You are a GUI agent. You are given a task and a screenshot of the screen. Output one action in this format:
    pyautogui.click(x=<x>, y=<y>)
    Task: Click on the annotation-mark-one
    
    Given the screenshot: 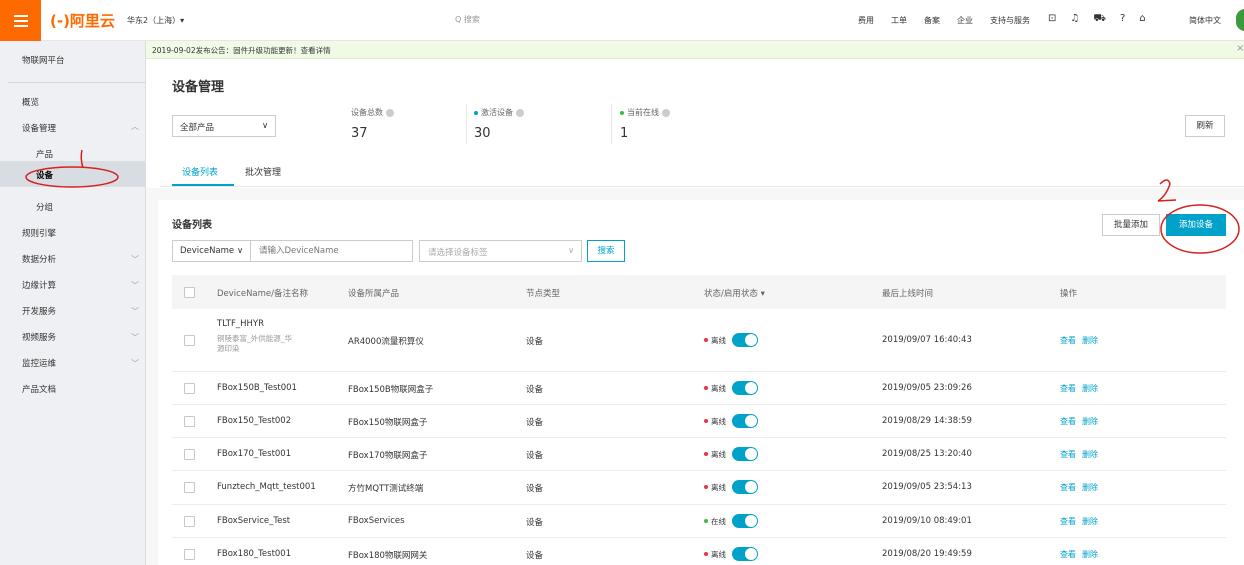 What is the action you would take?
    pyautogui.click(x=82, y=159)
    